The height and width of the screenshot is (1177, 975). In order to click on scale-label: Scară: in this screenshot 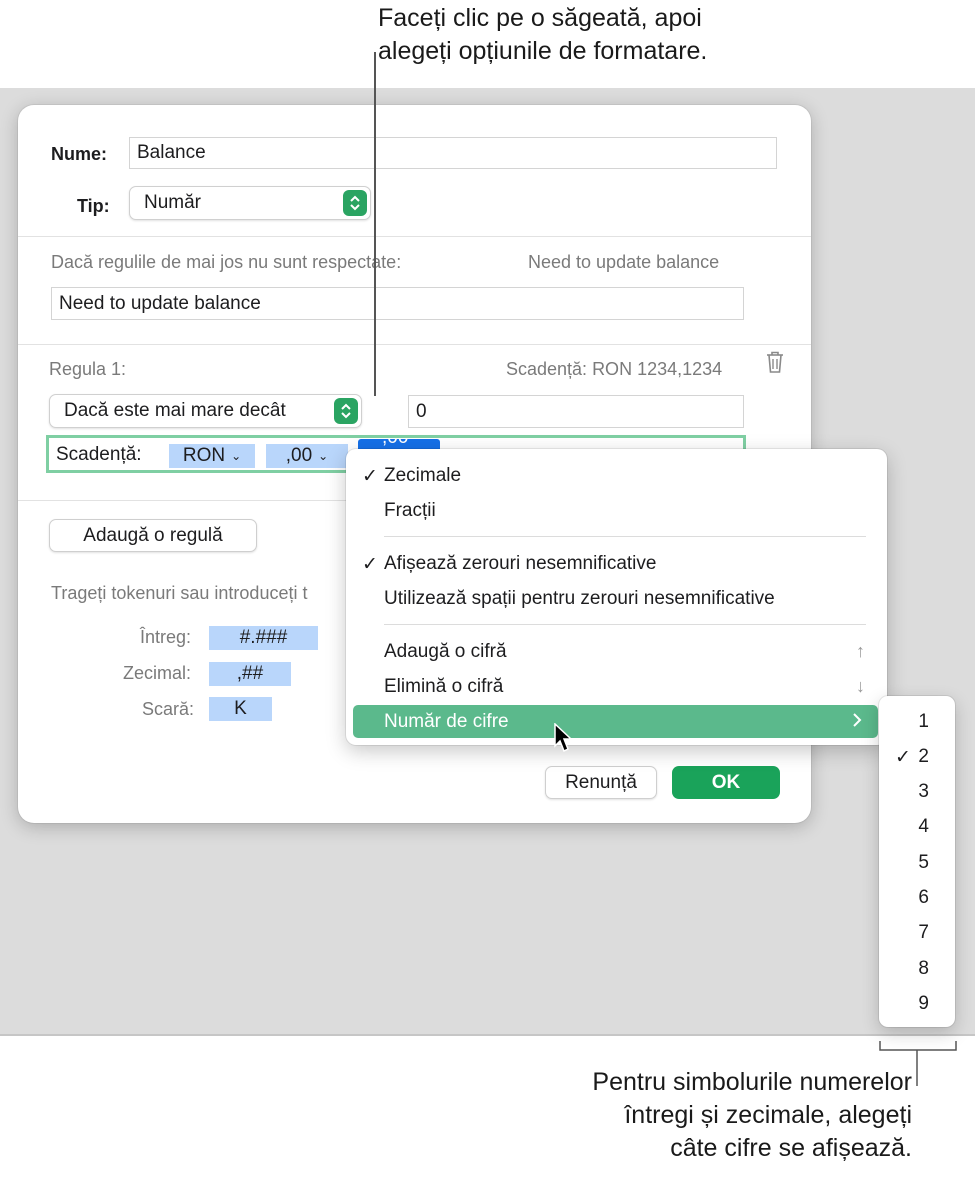, I will do `click(168, 709)`.